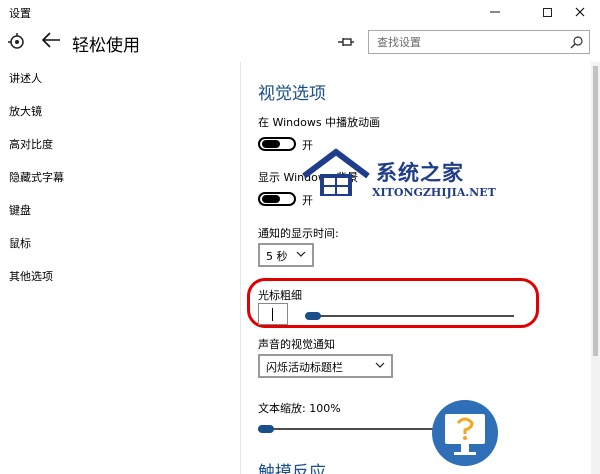 The image size is (600, 474). I want to click on close-icon, so click(580, 12).